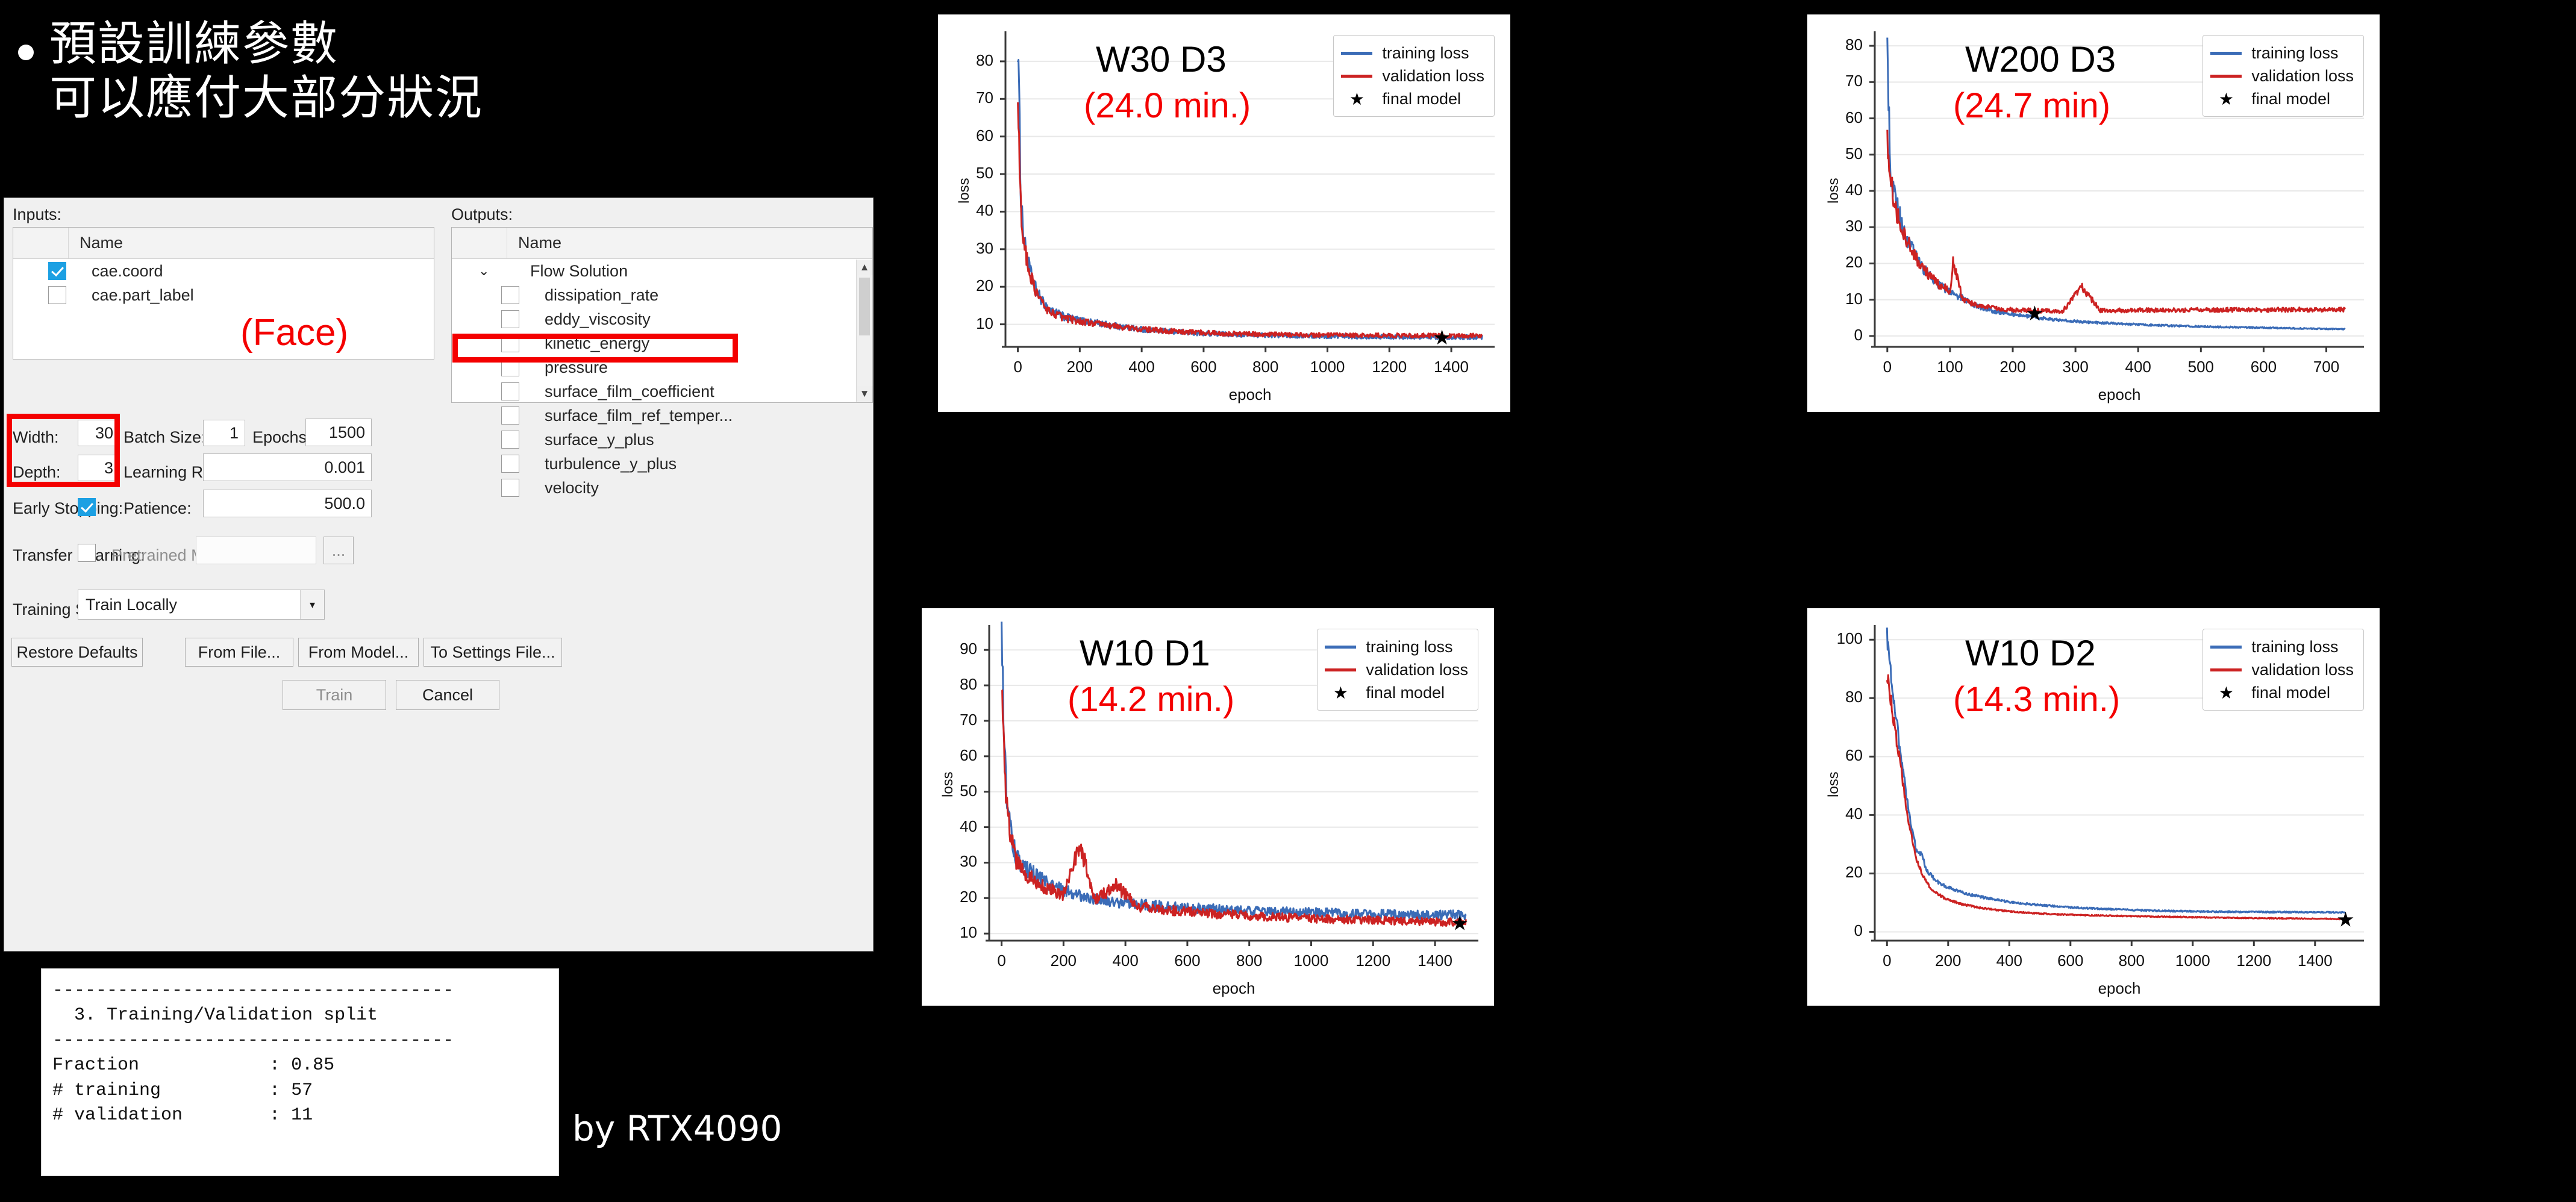  I want to click on batch-size-input: 1, so click(224, 433).